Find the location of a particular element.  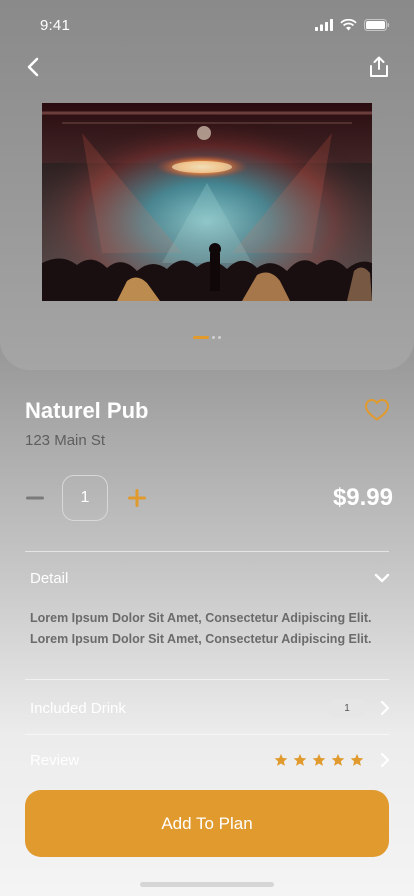

price: $9.99 is located at coordinates (362, 497).